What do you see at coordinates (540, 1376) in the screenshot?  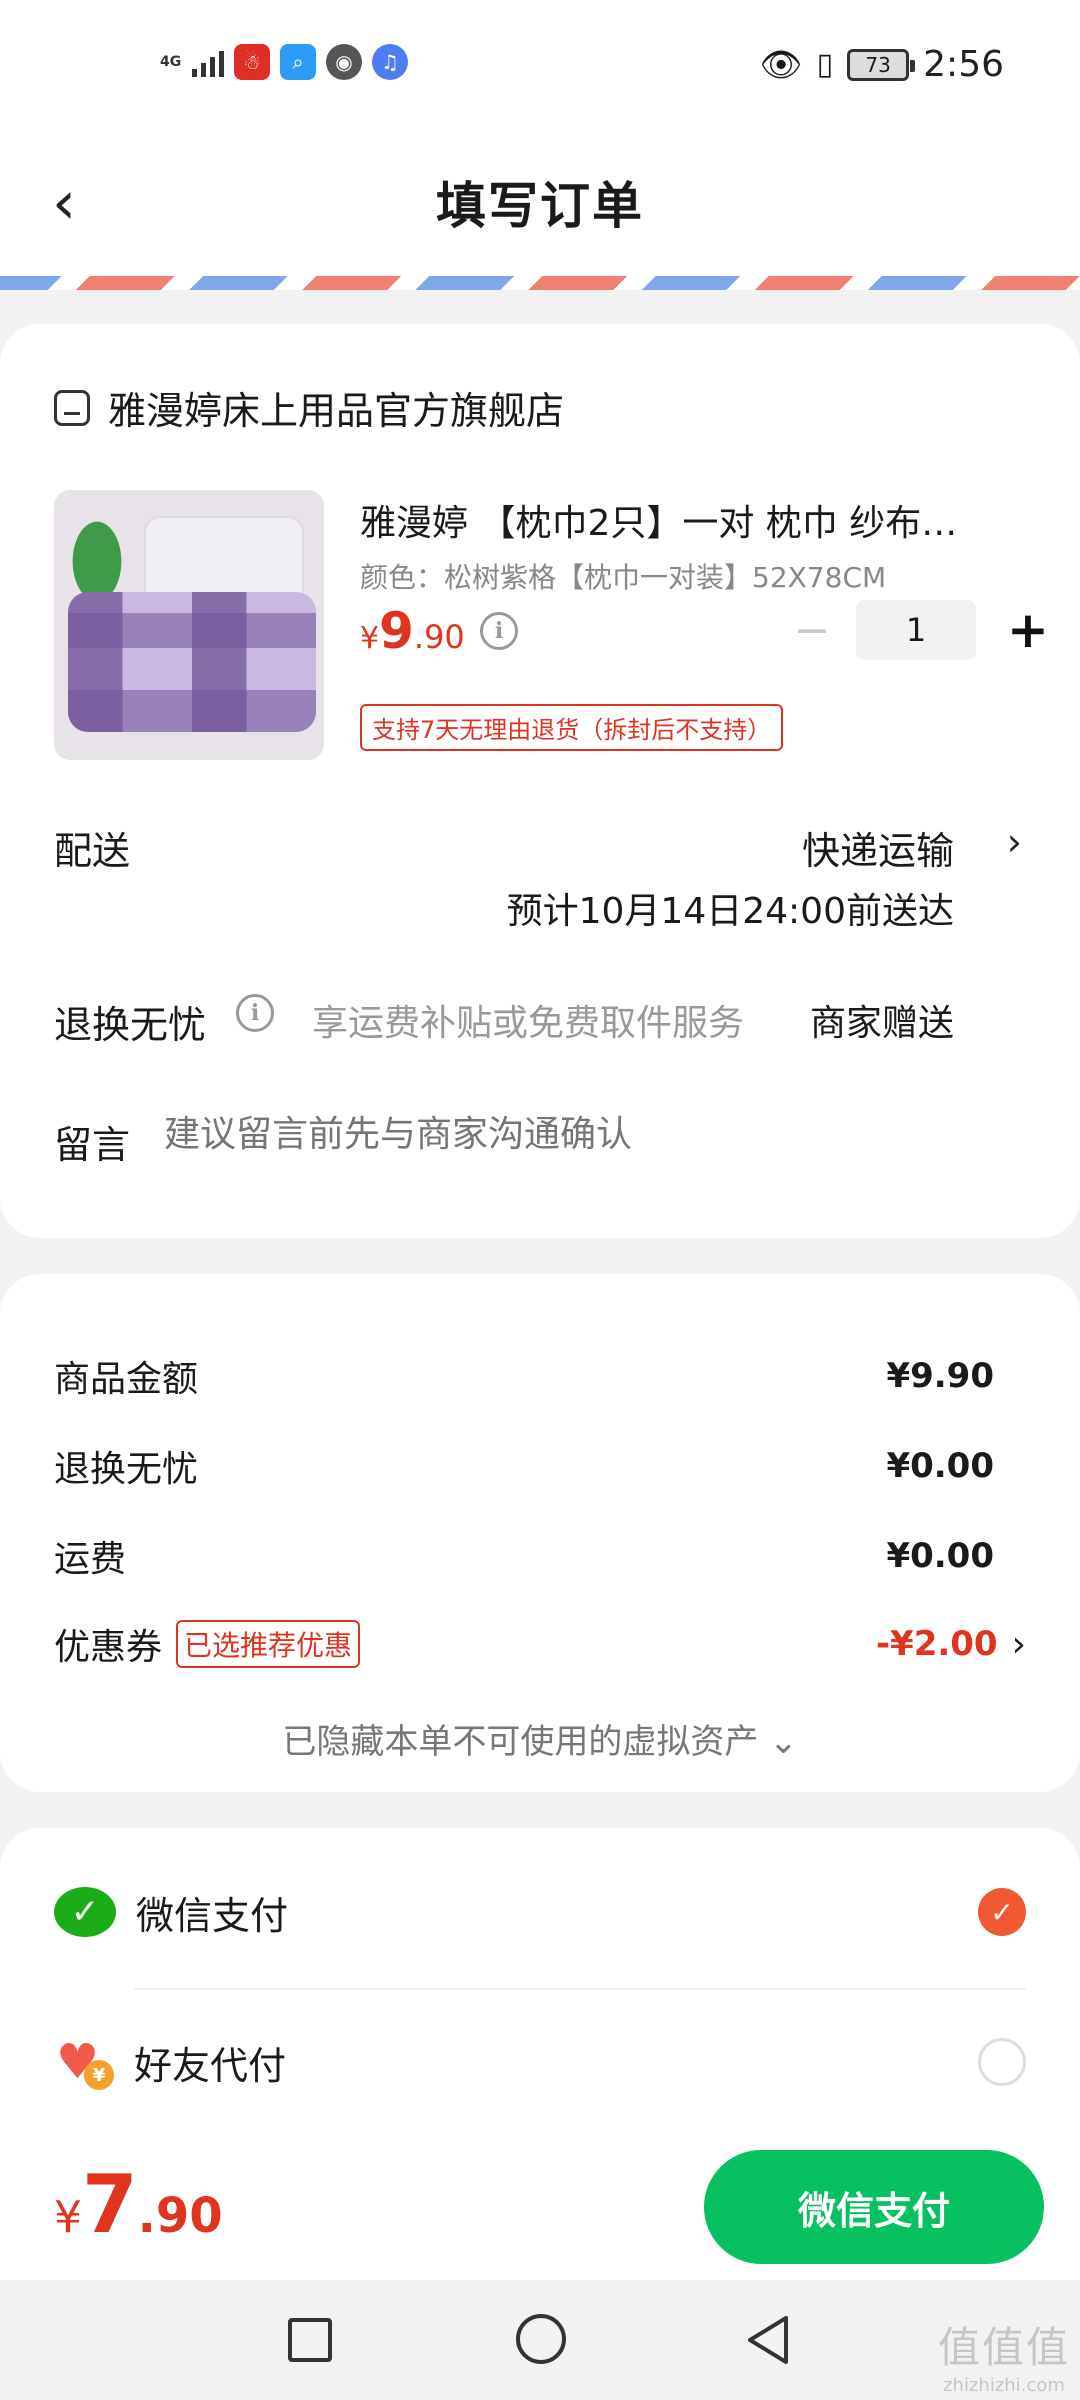 I see `goods-amount-row: 商品金额 ¥9.90` at bounding box center [540, 1376].